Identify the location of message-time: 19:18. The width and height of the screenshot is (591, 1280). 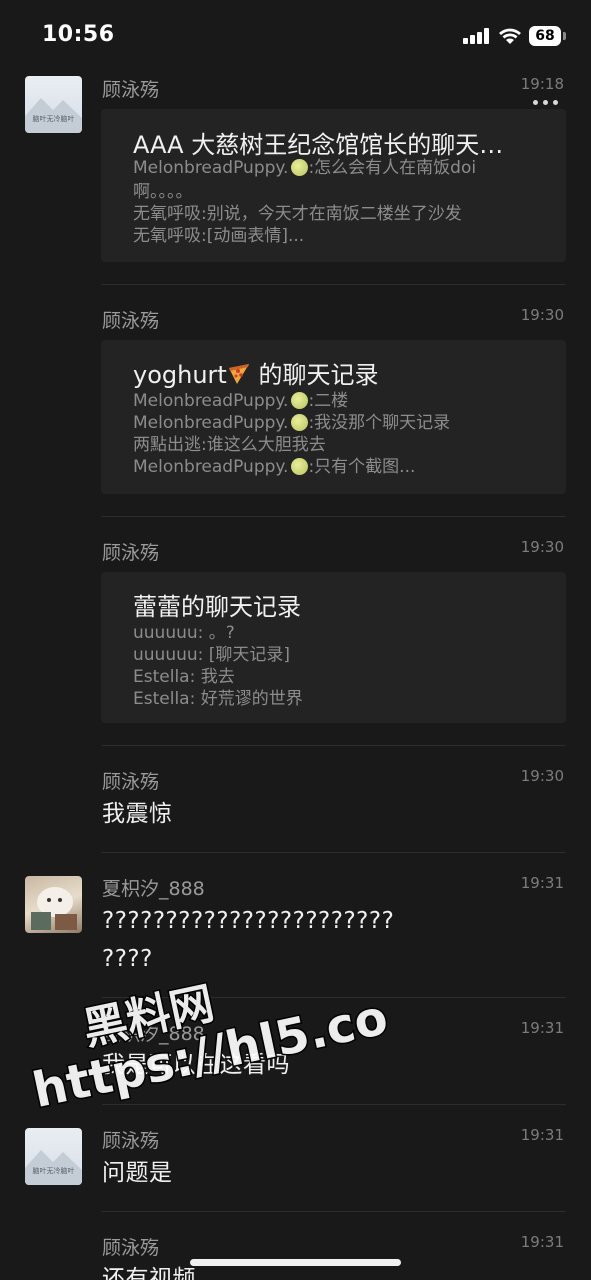
(542, 84).